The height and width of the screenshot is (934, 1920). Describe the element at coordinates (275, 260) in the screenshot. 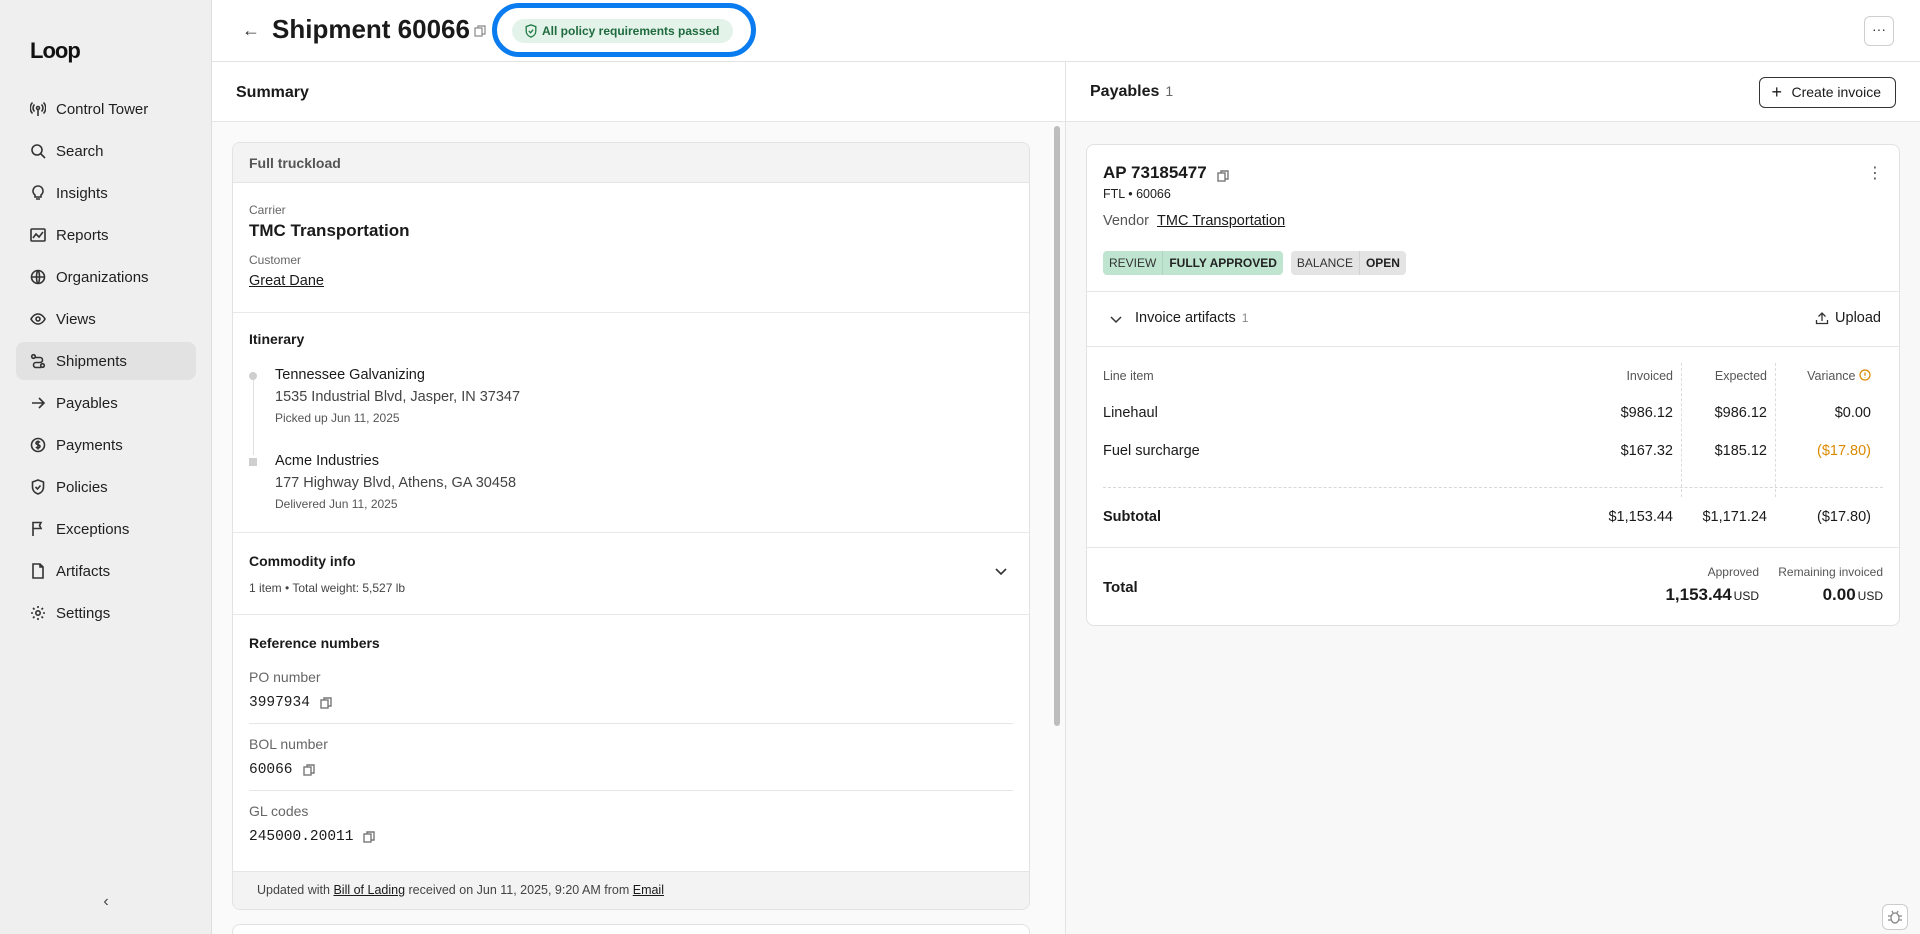

I see `customer-label: Customer` at that location.